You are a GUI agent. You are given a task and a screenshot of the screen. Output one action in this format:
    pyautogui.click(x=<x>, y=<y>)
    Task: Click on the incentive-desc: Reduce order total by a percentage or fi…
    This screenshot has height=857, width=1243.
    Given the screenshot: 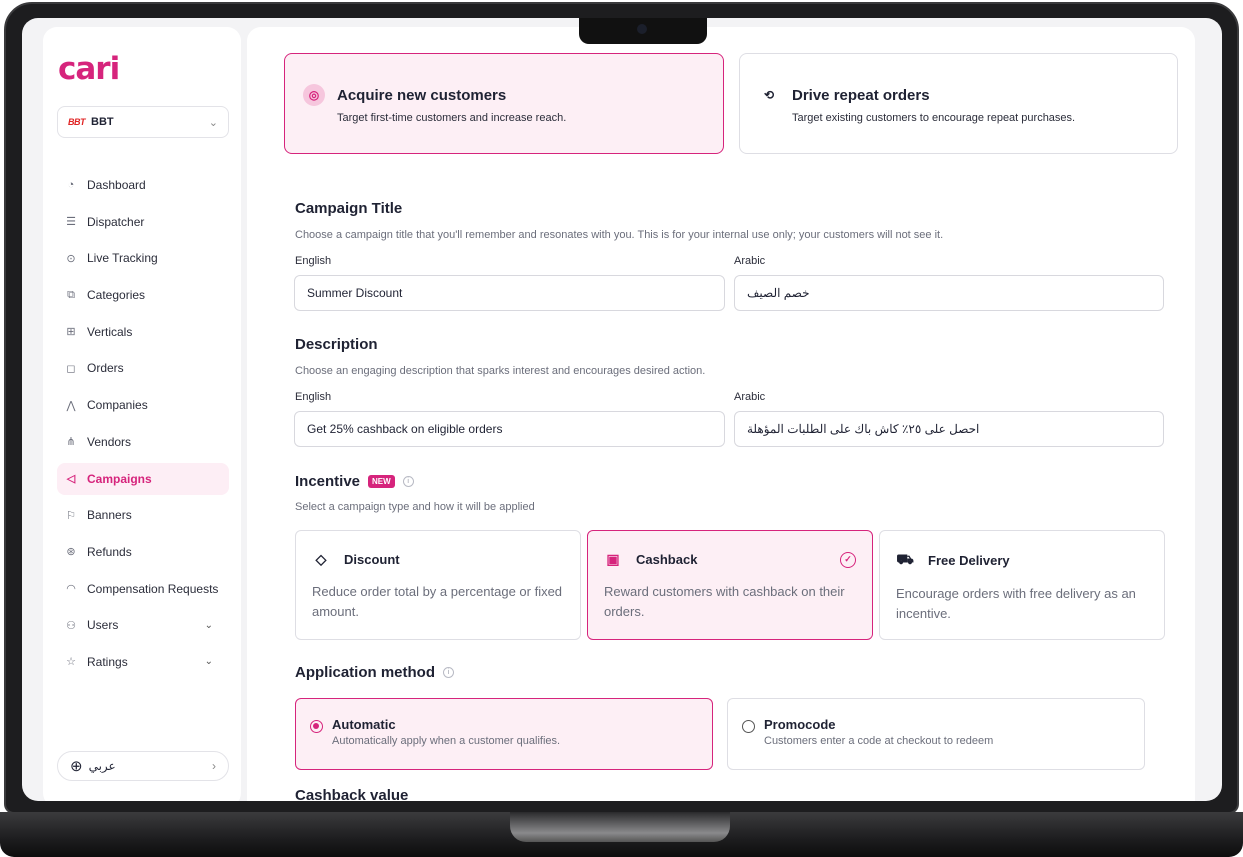 What is the action you would take?
    pyautogui.click(x=437, y=601)
    